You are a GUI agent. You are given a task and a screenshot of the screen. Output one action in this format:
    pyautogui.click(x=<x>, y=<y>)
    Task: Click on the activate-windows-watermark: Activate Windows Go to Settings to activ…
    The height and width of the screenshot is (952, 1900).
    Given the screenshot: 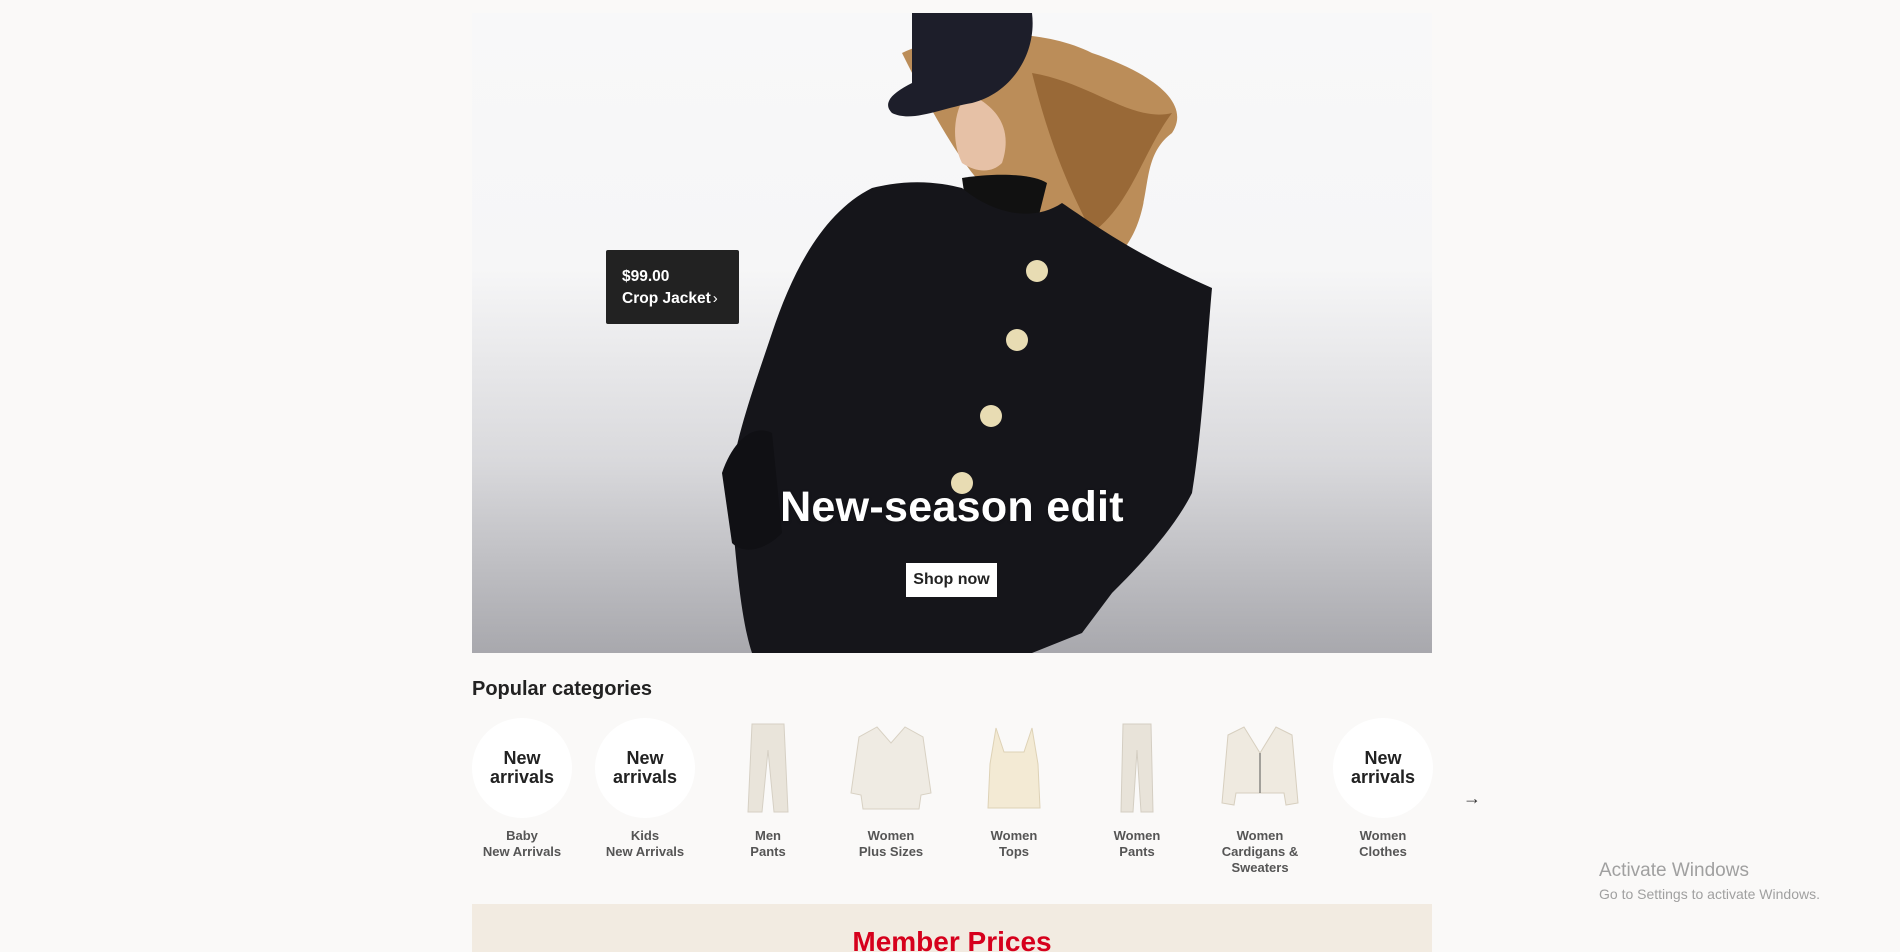 What is the action you would take?
    pyautogui.click(x=1709, y=881)
    